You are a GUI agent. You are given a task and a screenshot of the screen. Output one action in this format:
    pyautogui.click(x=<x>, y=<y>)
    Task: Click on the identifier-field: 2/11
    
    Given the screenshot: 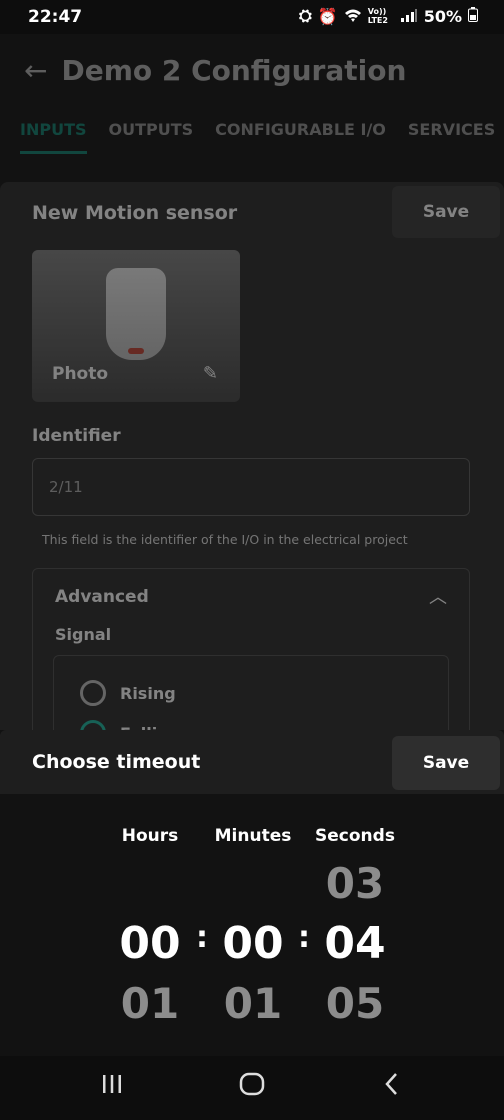 What is the action you would take?
    pyautogui.click(x=251, y=487)
    